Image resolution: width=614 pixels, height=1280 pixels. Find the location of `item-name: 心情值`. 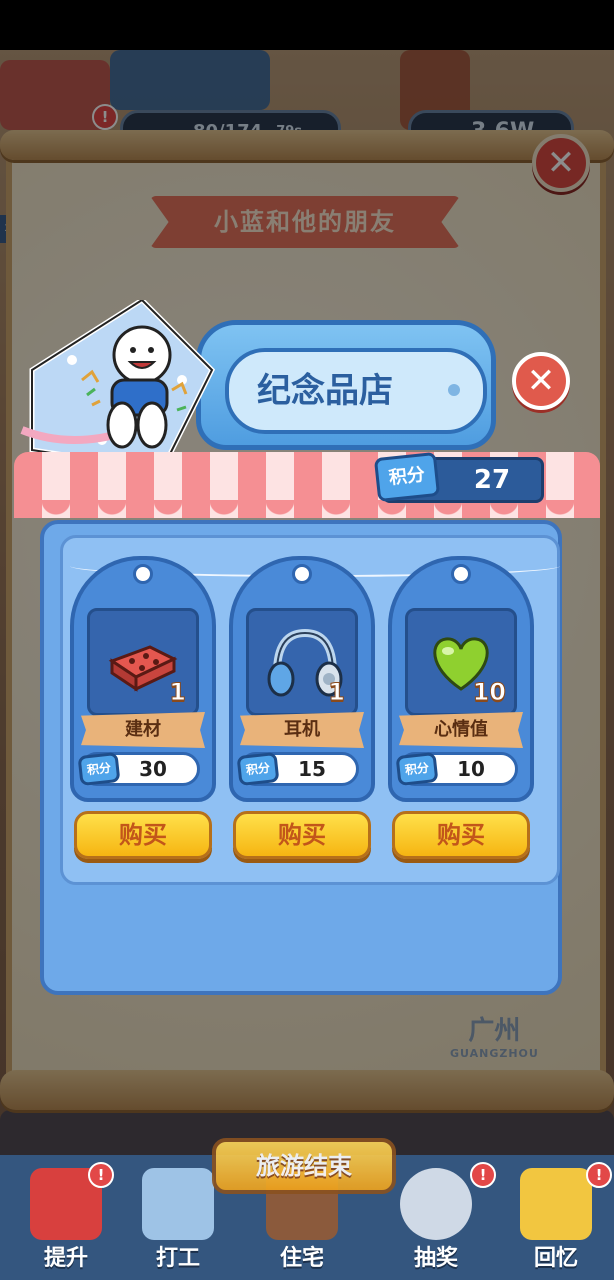

item-name: 心情值 is located at coordinates (461, 730).